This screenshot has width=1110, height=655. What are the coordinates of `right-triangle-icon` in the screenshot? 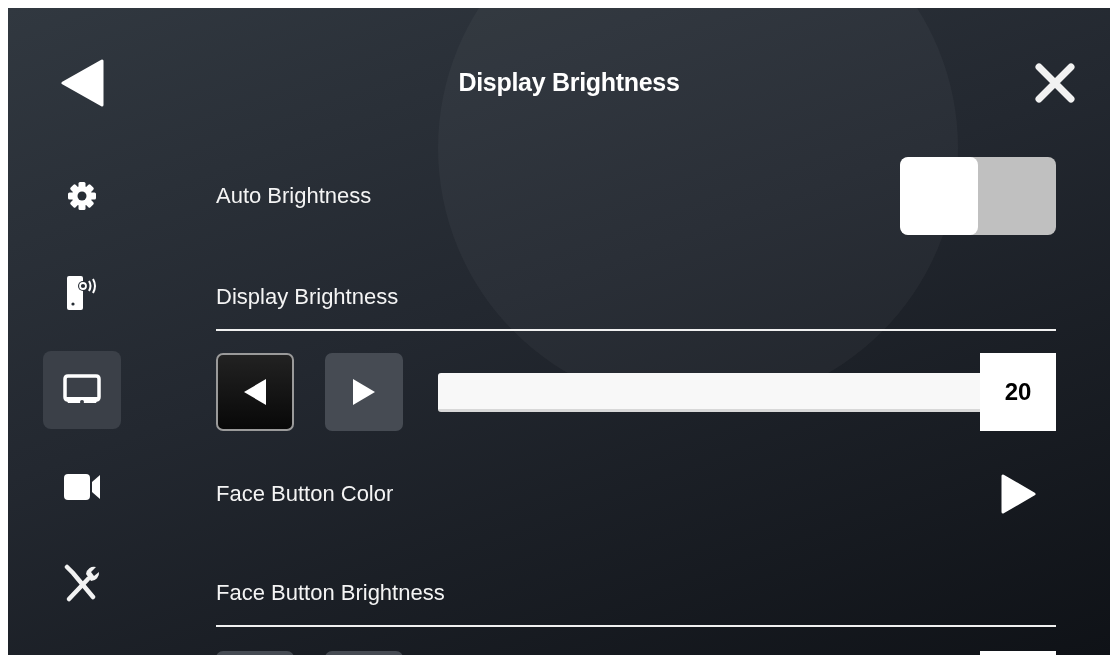 It's located at (364, 392).